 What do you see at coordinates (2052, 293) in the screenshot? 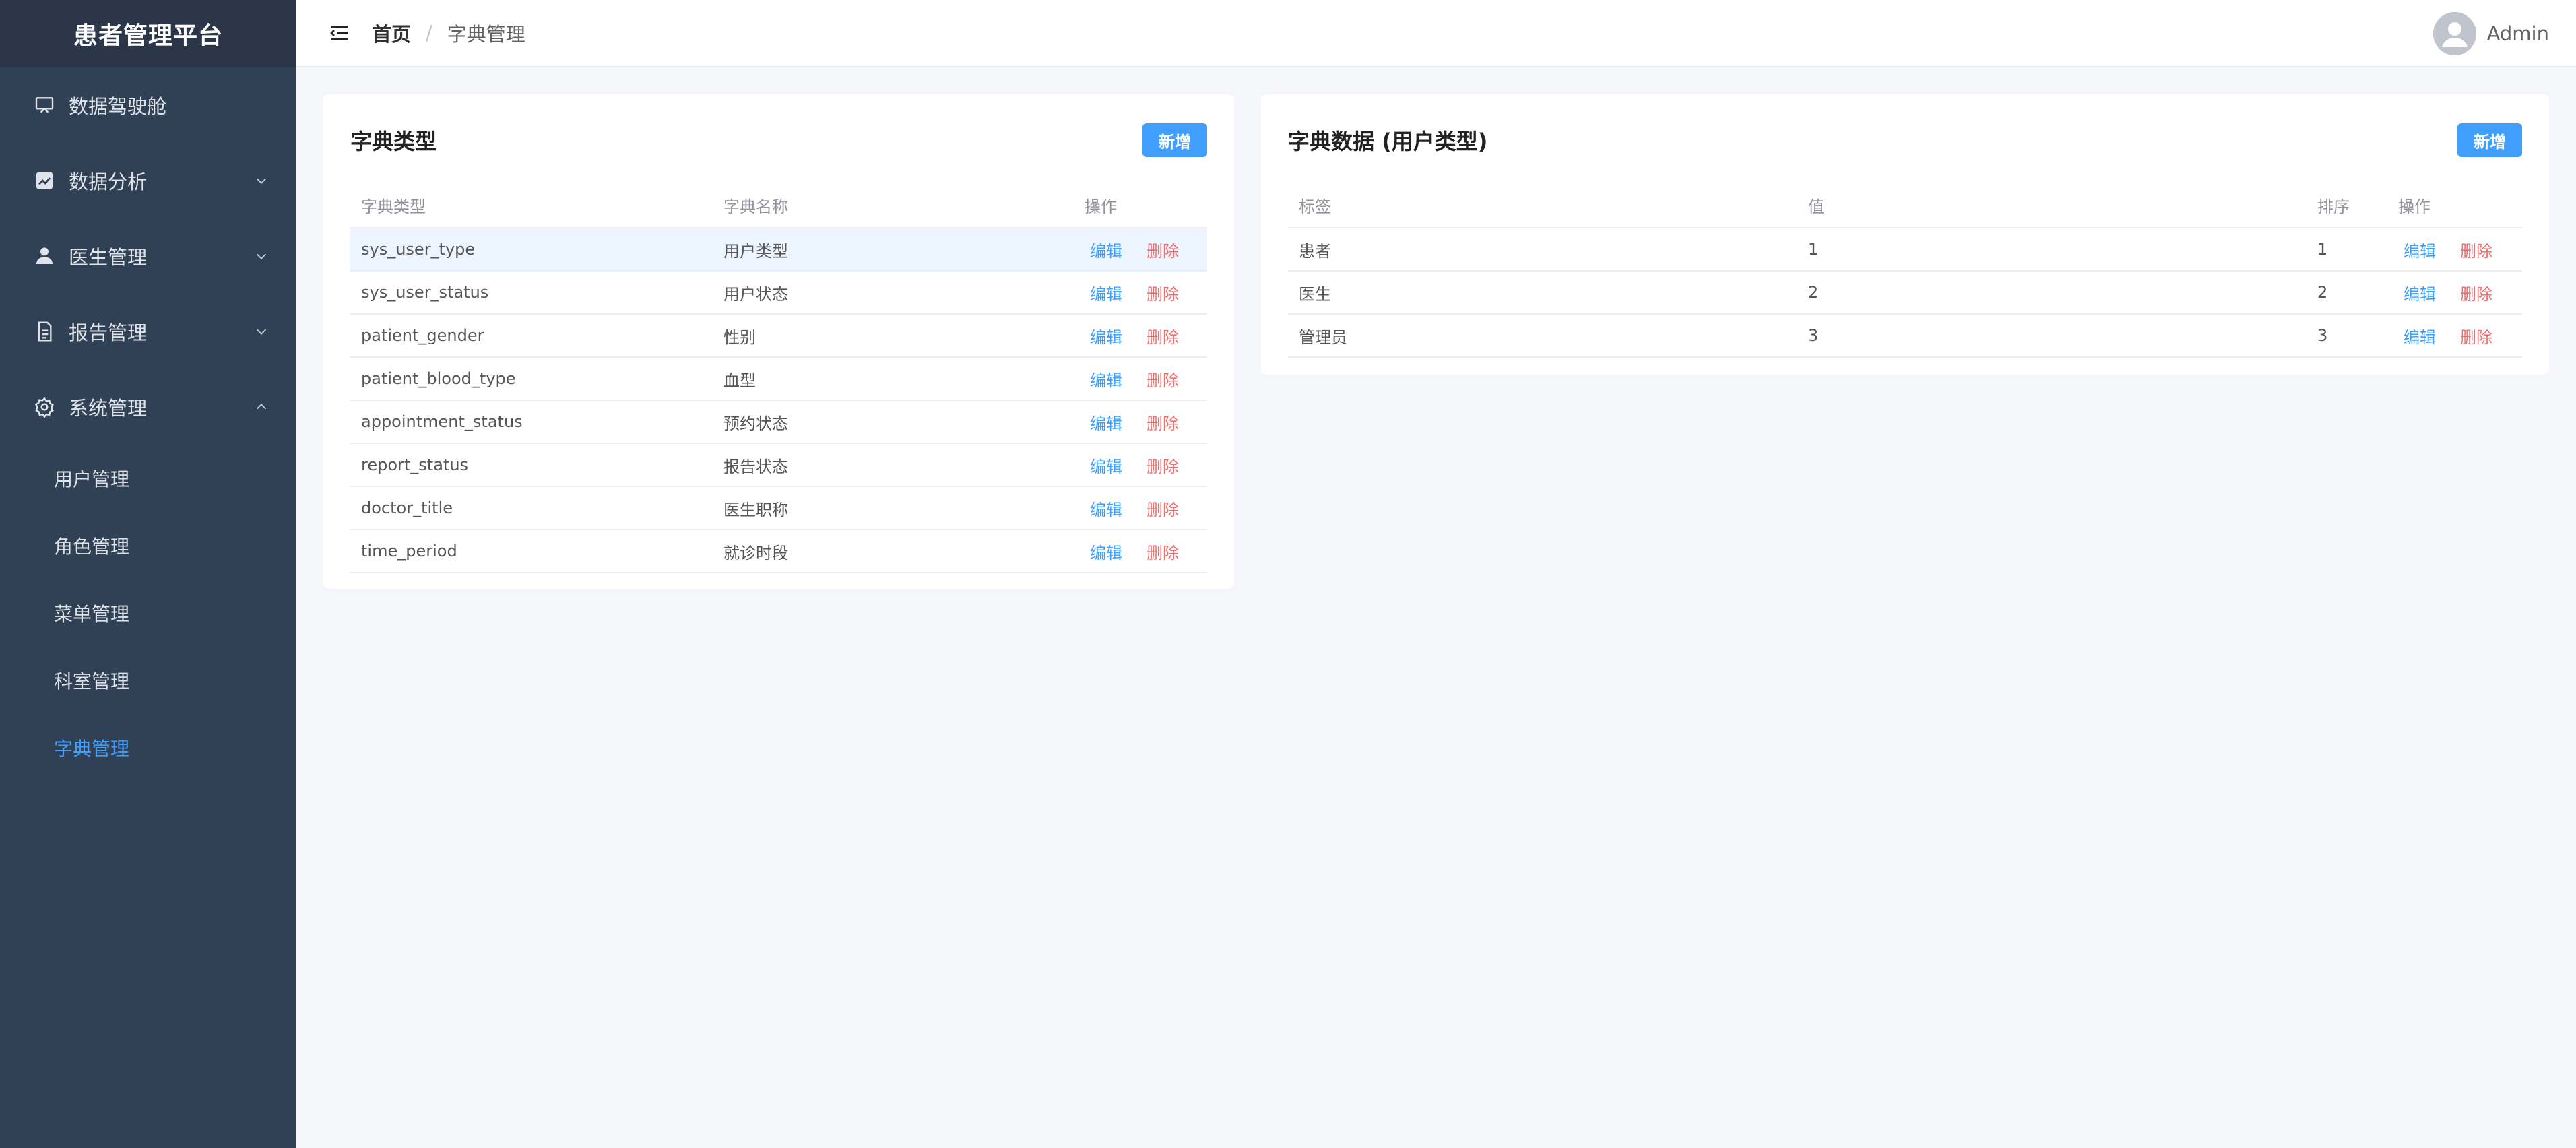
I see `value-cell: 2` at bounding box center [2052, 293].